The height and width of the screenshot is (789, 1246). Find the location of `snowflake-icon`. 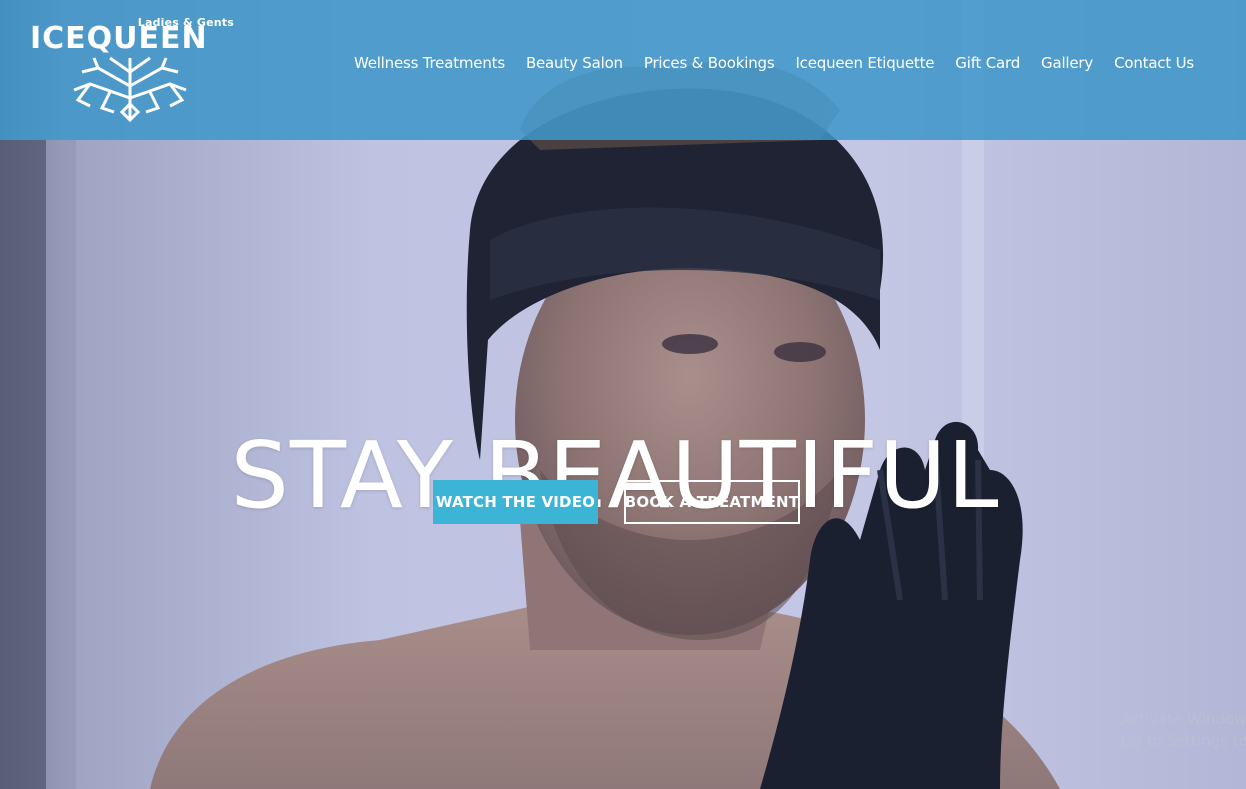

snowflake-icon is located at coordinates (130, 89).